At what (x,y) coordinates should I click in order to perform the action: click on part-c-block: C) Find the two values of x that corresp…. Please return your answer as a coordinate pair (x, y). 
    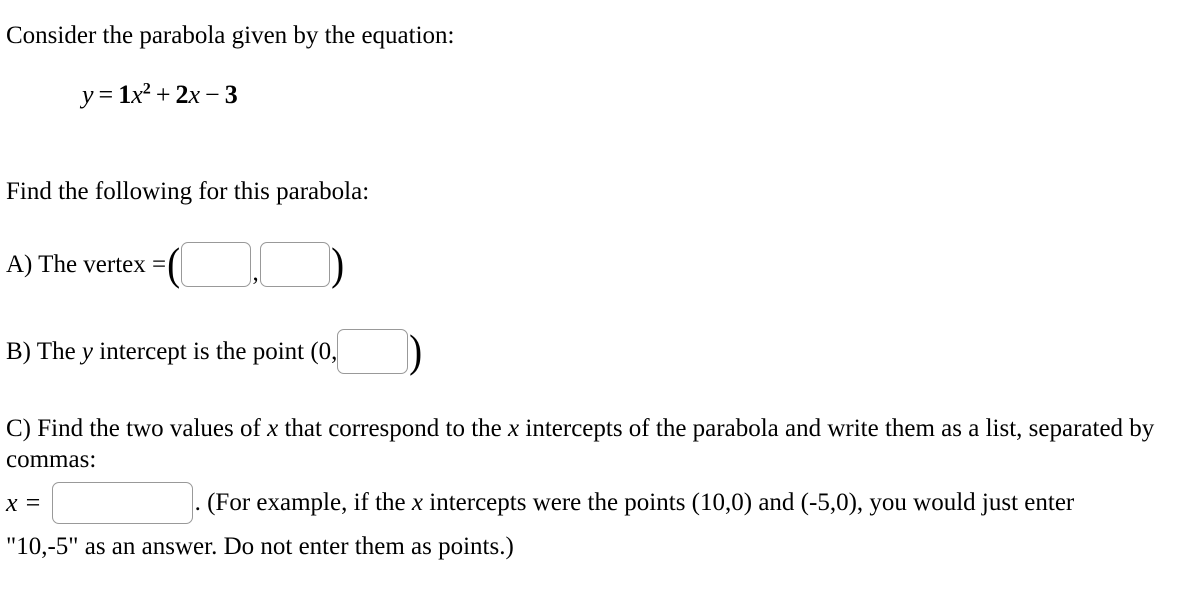
    Looking at the image, I should click on (601, 444).